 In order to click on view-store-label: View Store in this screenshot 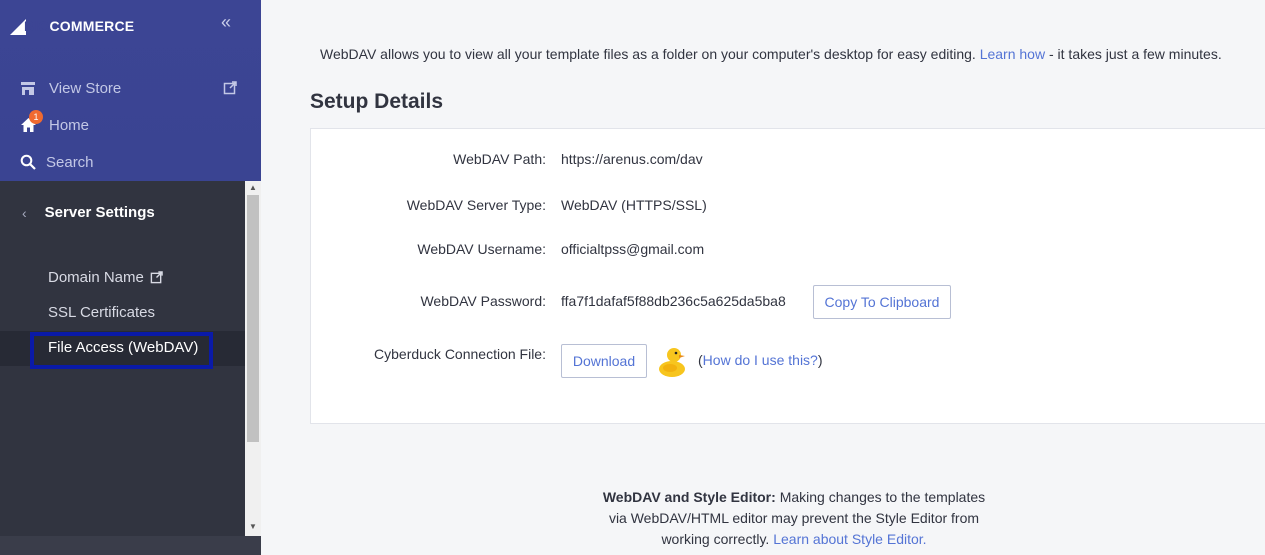, I will do `click(85, 88)`.